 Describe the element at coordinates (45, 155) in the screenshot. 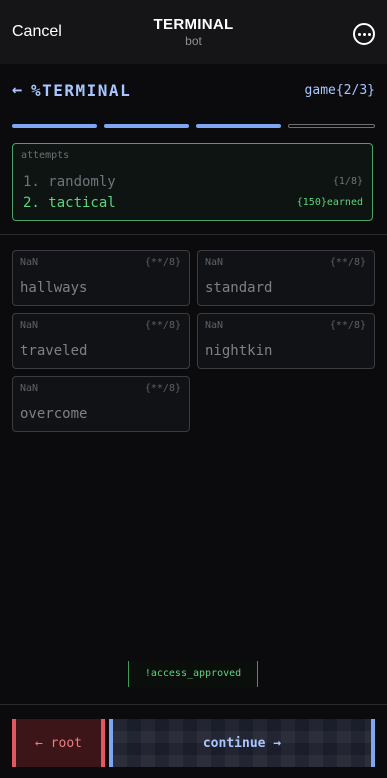

I see `attempts-label: attempts` at that location.